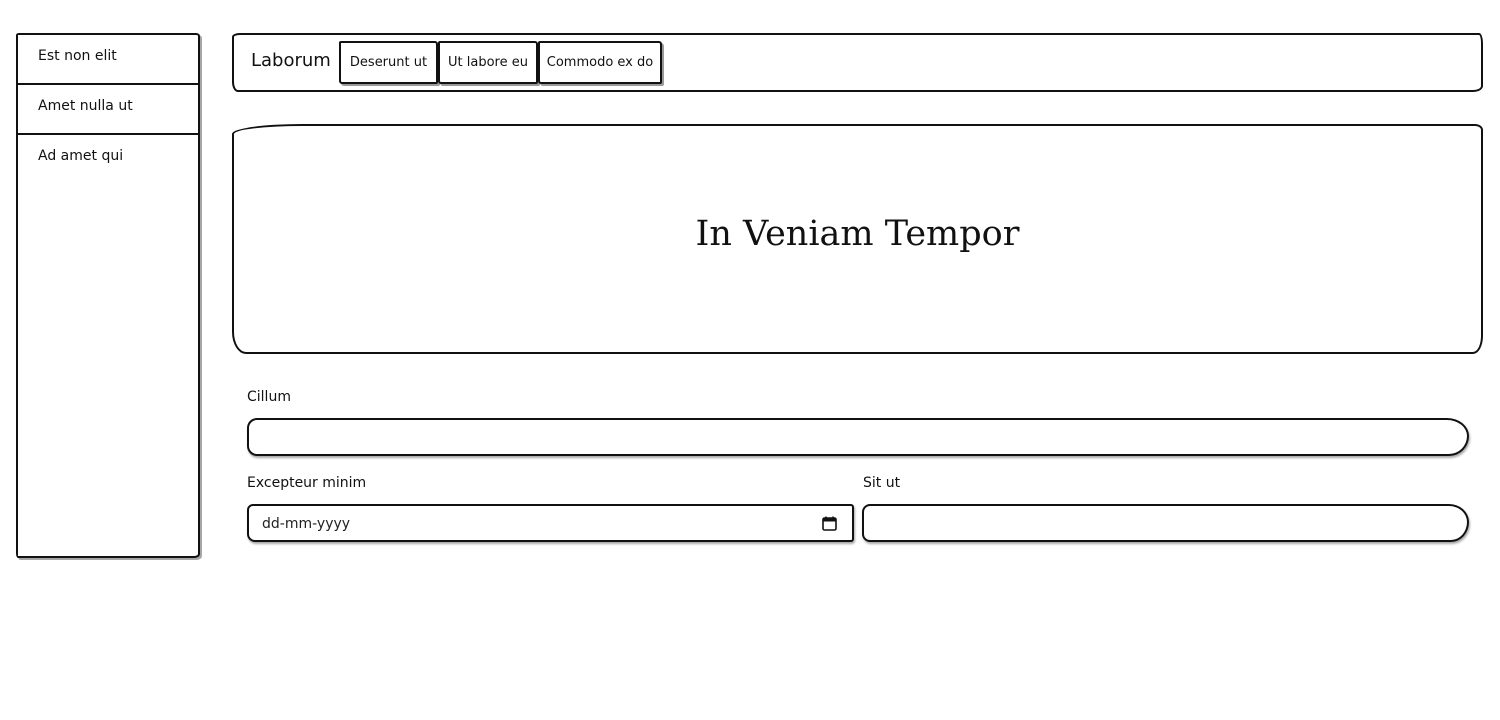  Describe the element at coordinates (550, 523) in the screenshot. I see `excepteur-minim-date-input: dd-mm-yyyy` at that location.